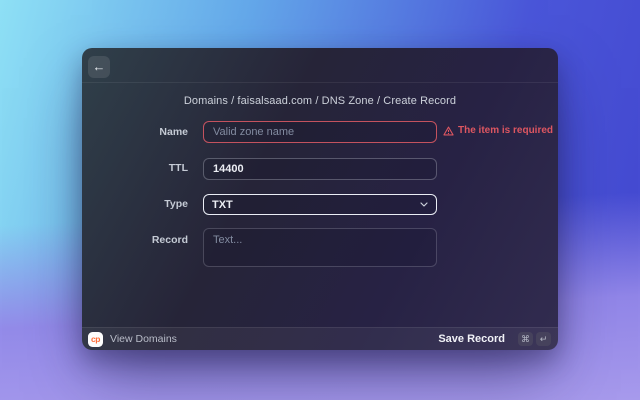 This screenshot has height=400, width=640. I want to click on error-text: The item is required, so click(506, 130).